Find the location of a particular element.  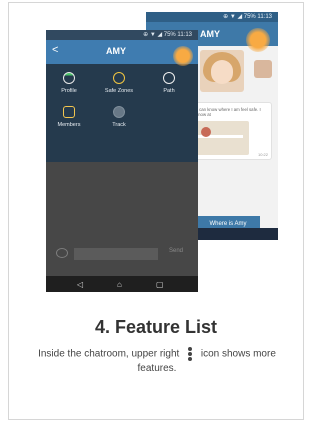

feature-profile: Profile is located at coordinates (69, 86).